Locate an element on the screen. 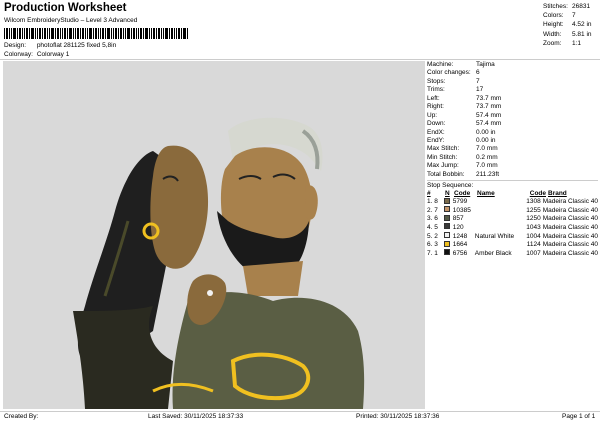  stat-stitches: Stitches: 26831 is located at coordinates (570, 6).